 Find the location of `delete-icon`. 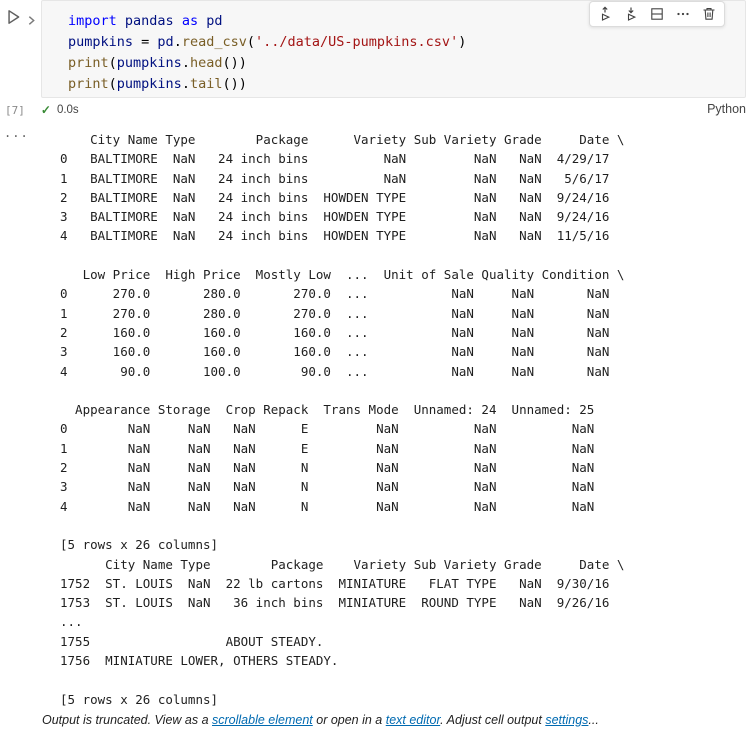

delete-icon is located at coordinates (709, 14).